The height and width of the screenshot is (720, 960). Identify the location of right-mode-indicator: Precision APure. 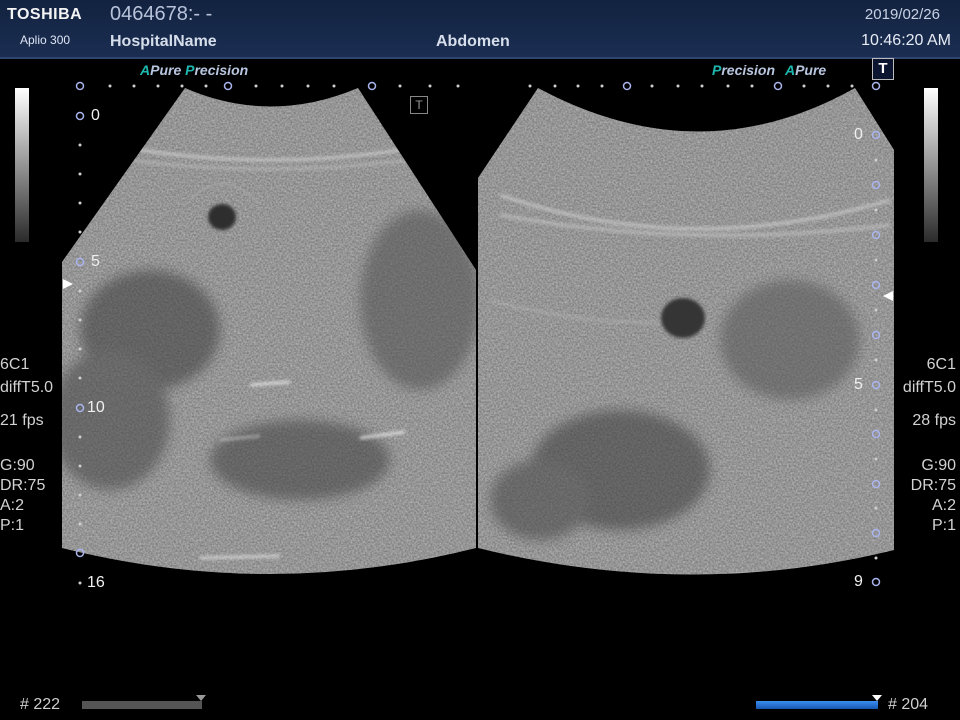
(769, 70).